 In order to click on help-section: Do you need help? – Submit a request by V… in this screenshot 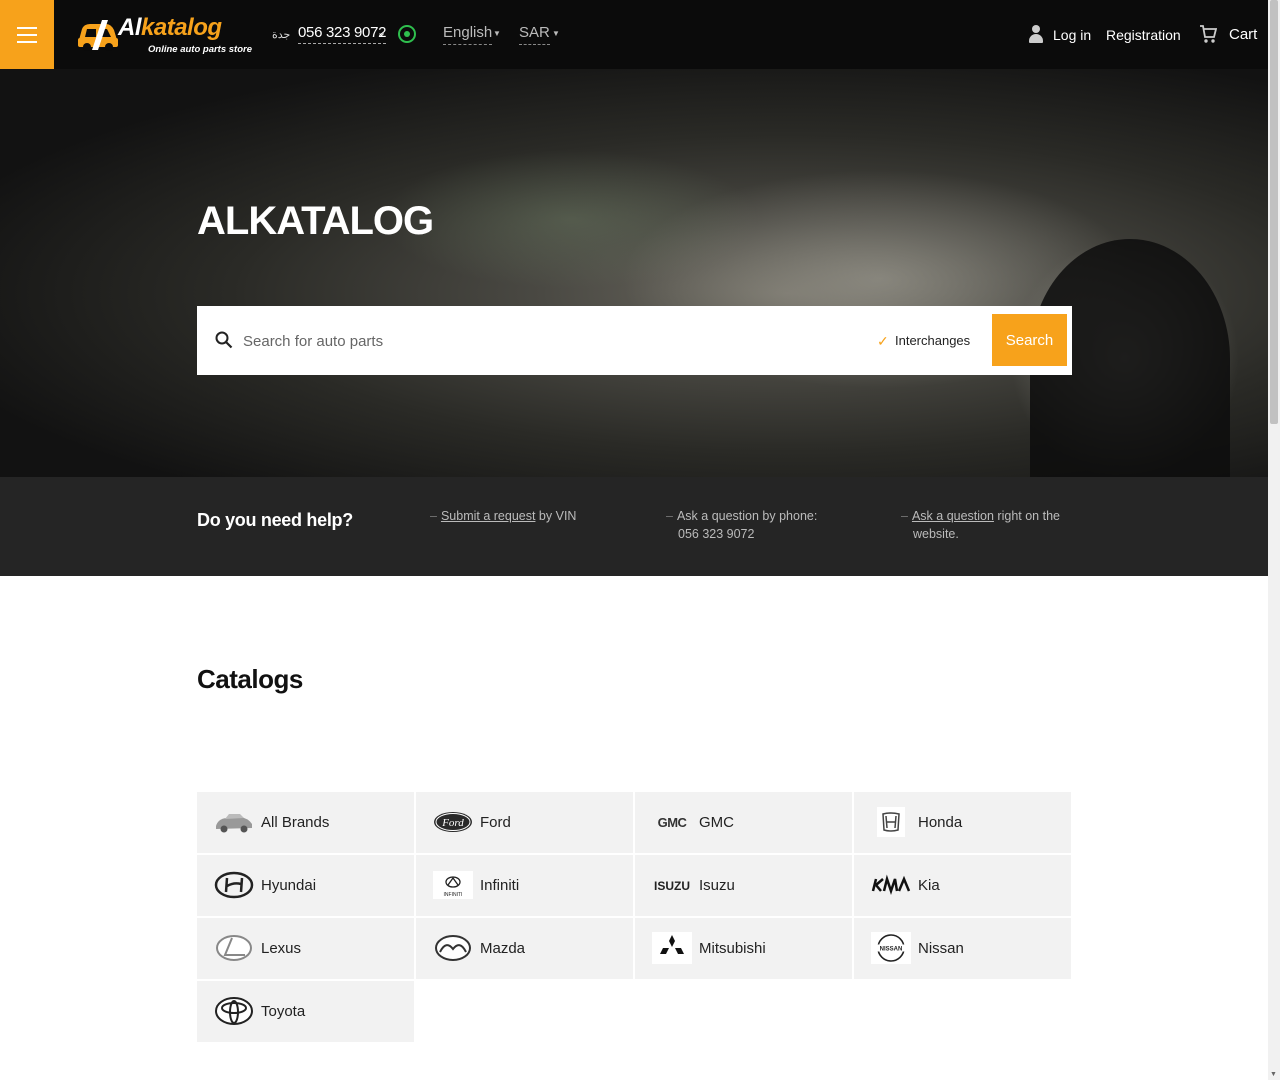, I will do `click(634, 526)`.